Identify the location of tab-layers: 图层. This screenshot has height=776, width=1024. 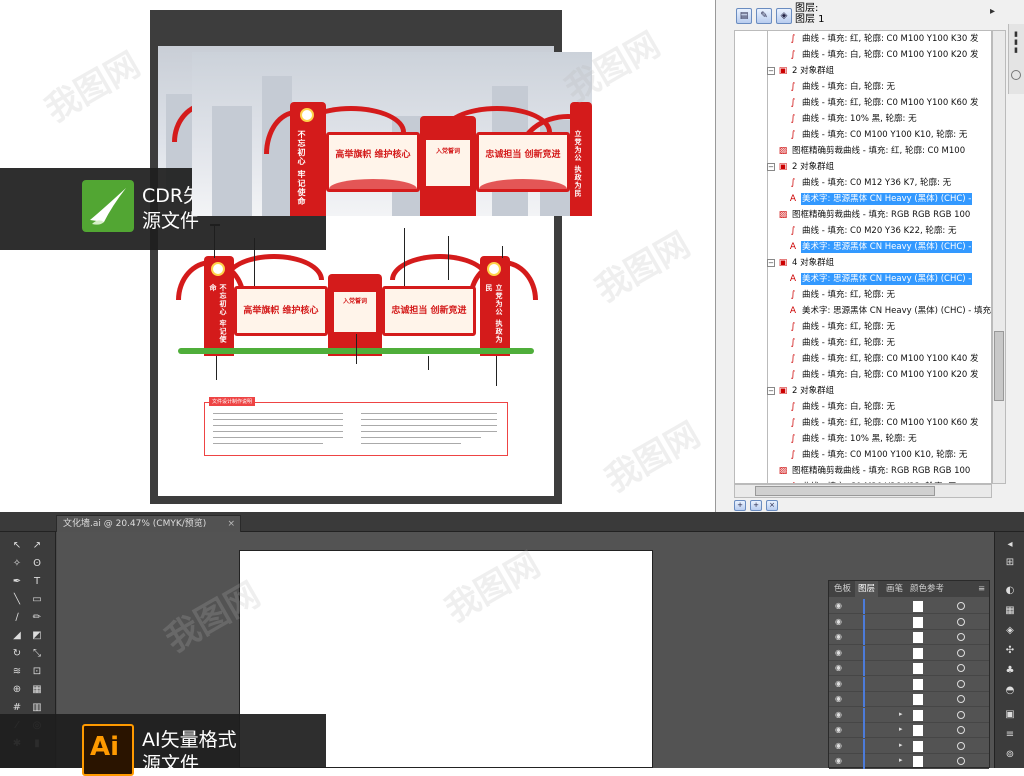
(867, 589).